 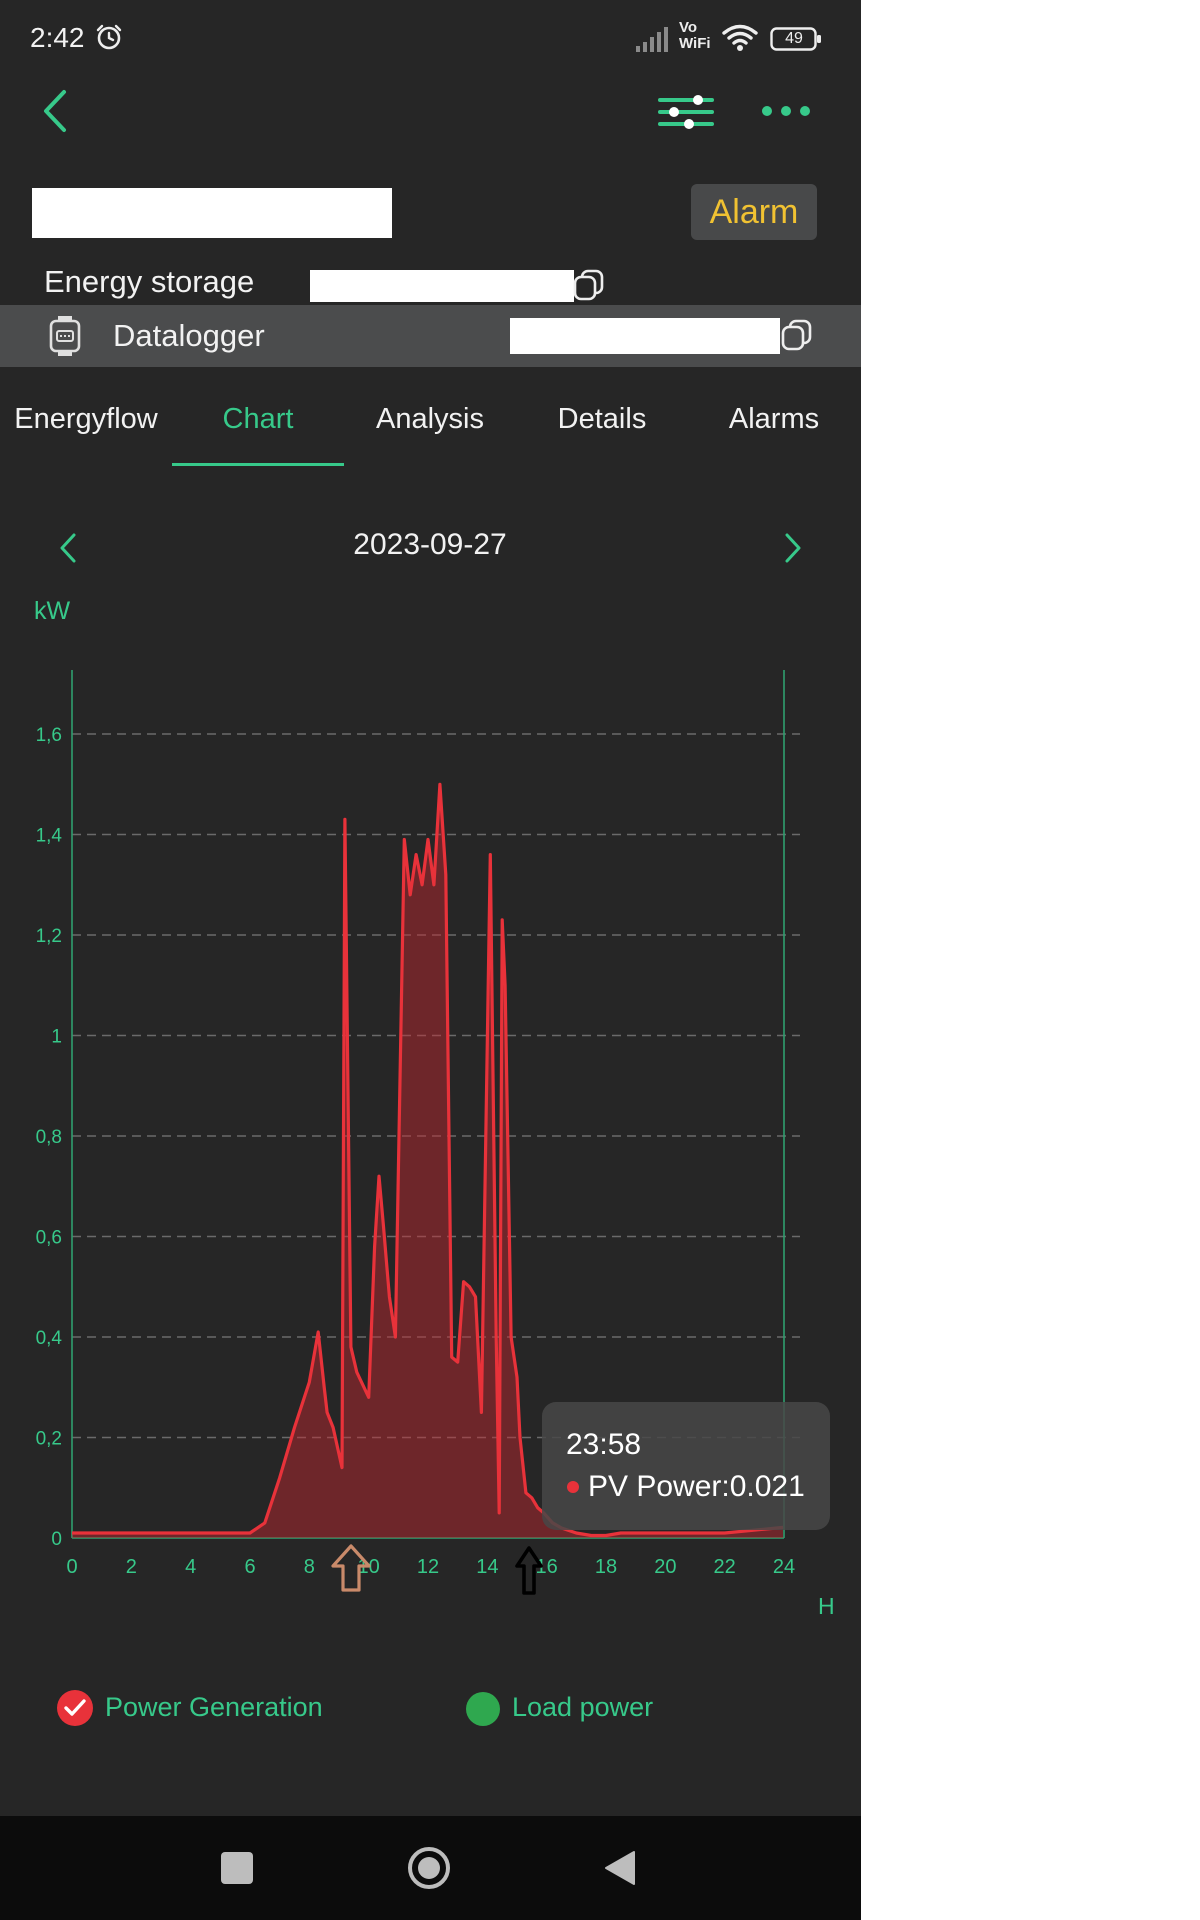 What do you see at coordinates (71, 1567) in the screenshot?
I see `x-tick-label: 0` at bounding box center [71, 1567].